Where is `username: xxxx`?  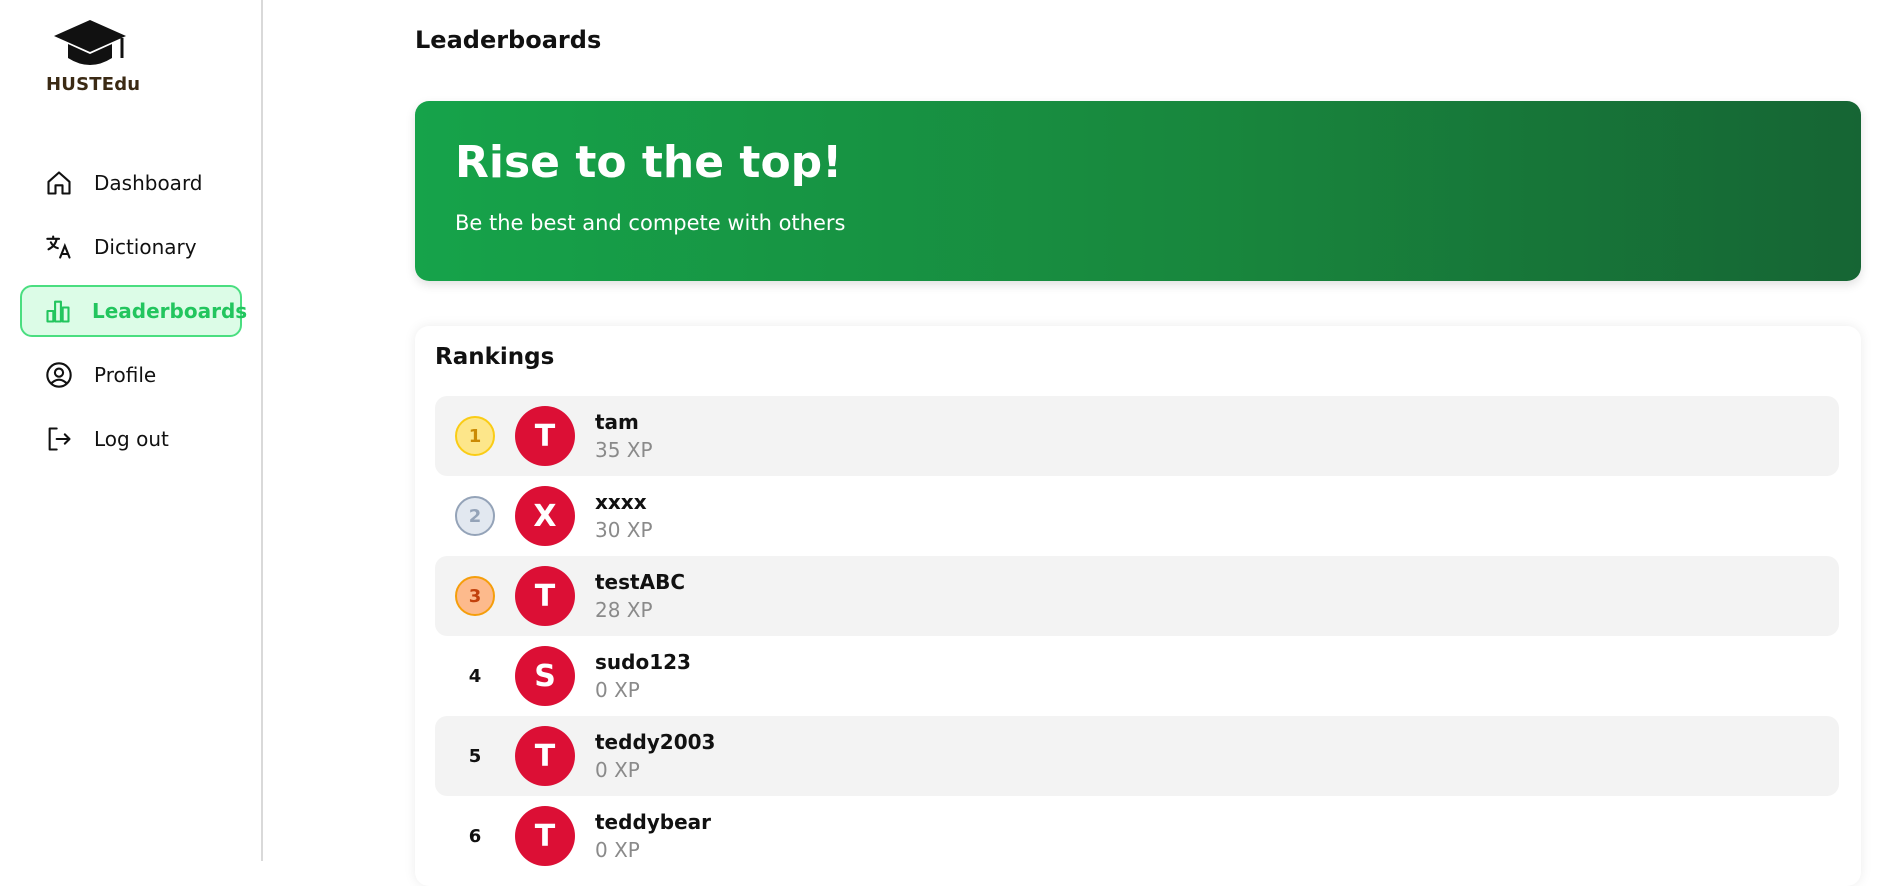
username: xxxx is located at coordinates (621, 502).